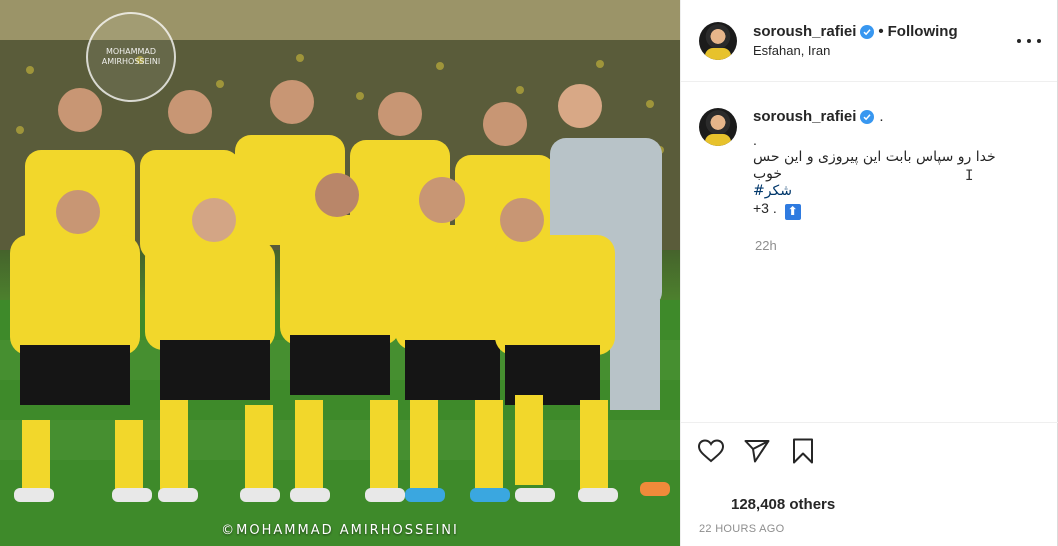 The width and height of the screenshot is (1058, 546). I want to click on caption-time: 22h, so click(898, 245).